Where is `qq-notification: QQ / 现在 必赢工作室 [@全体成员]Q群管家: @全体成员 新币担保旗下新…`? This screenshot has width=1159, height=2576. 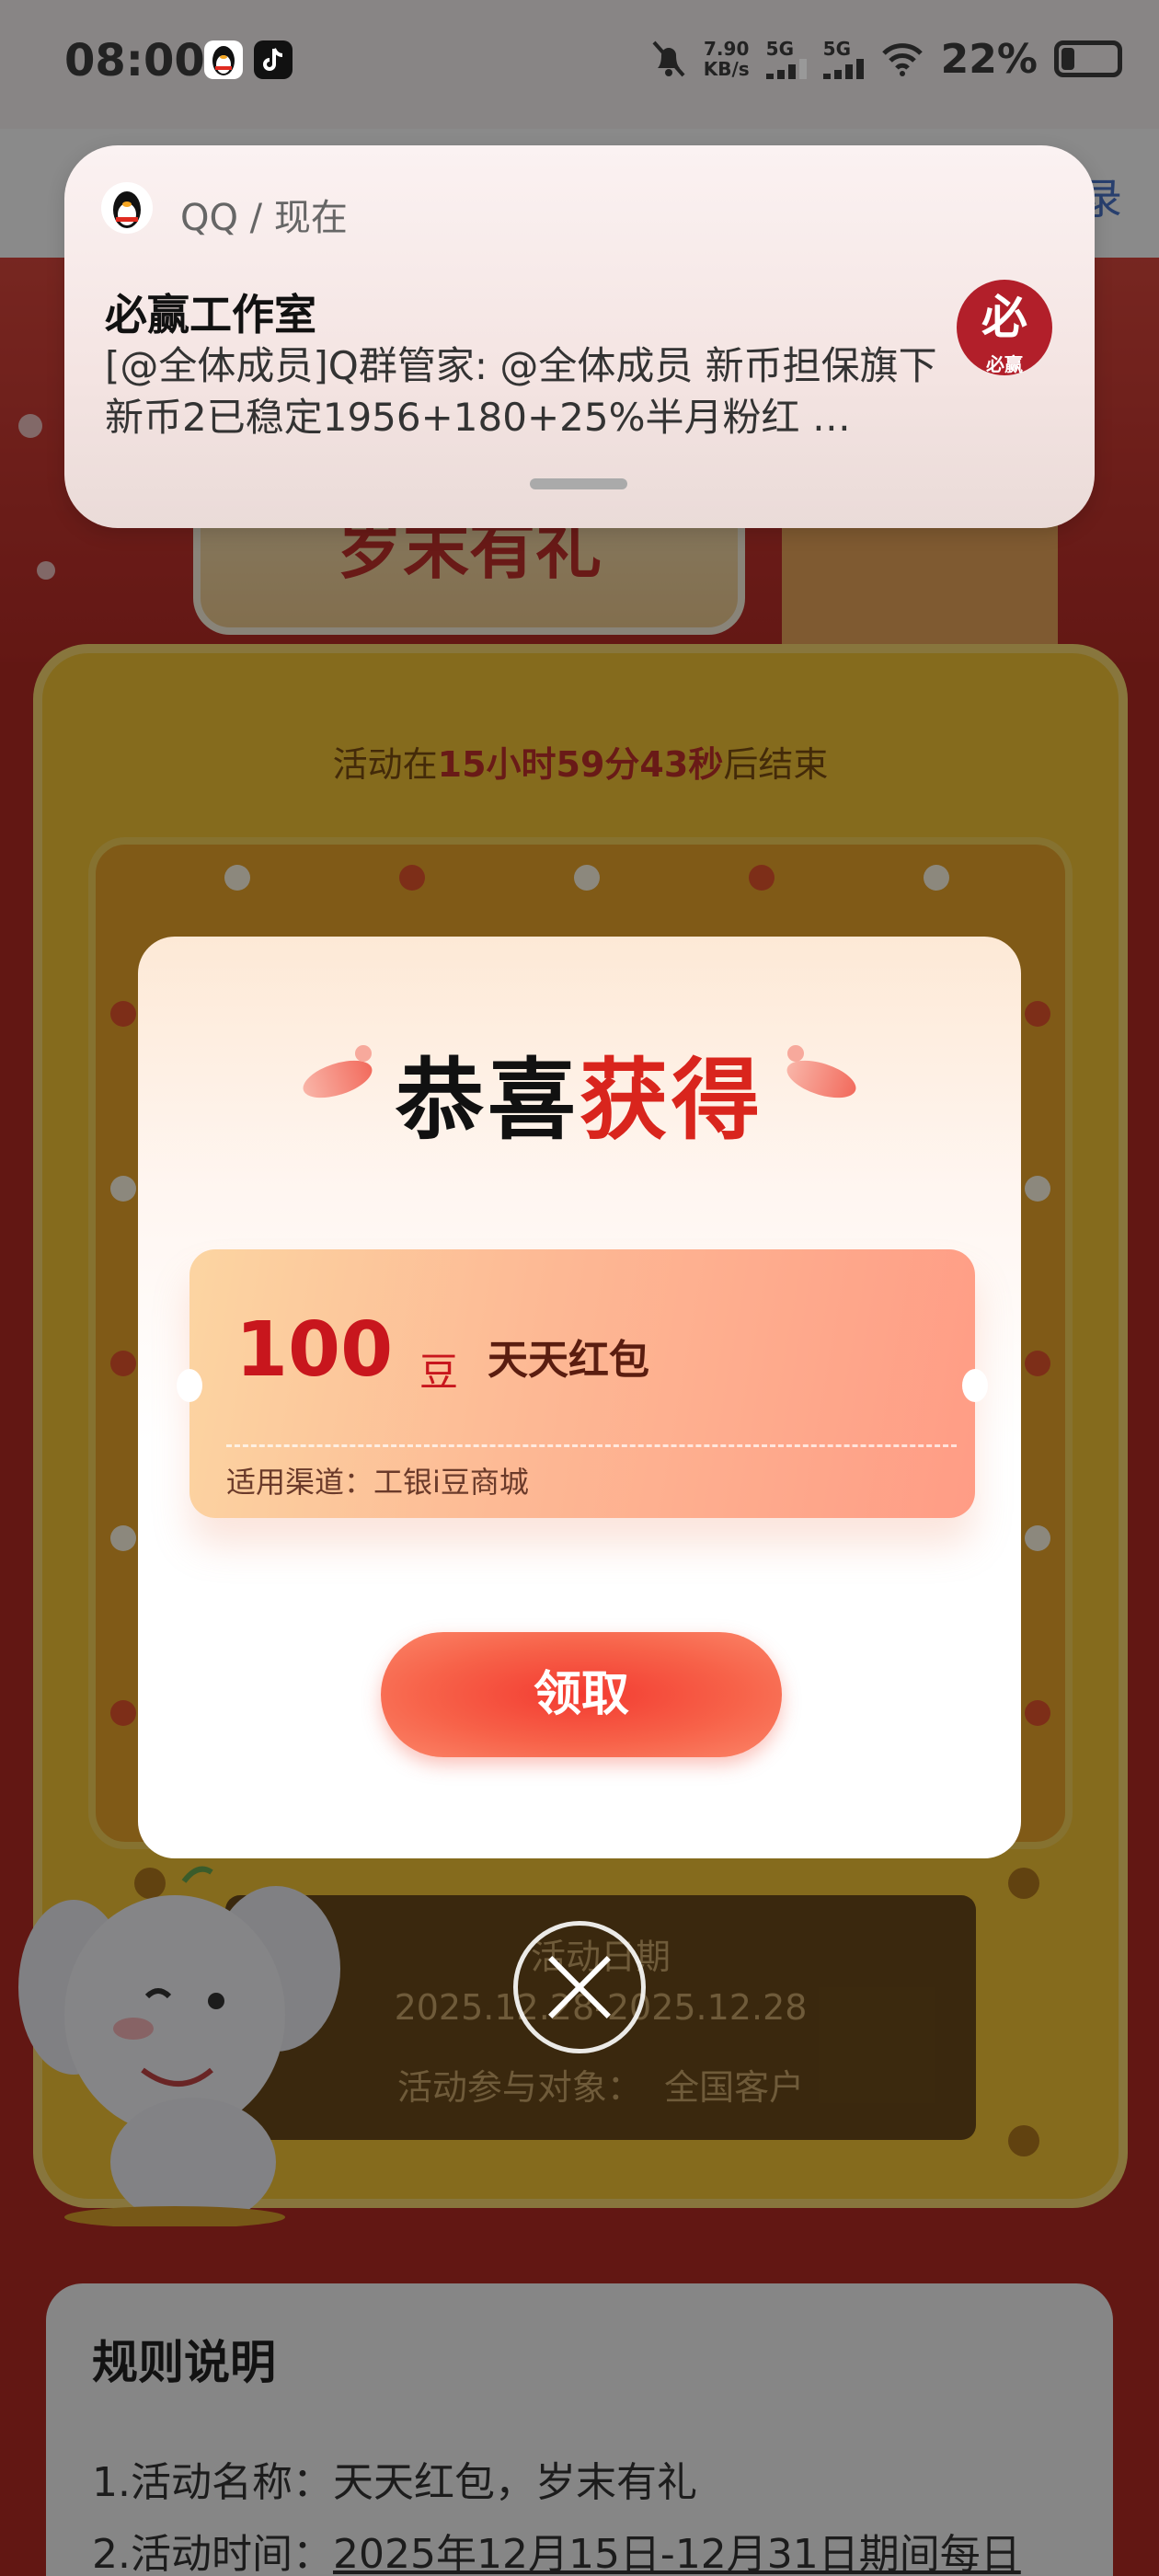 qq-notification: QQ / 现在 必赢工作室 [@全体成员]Q群管家: @全体成员 新币担保旗下新… is located at coordinates (579, 336).